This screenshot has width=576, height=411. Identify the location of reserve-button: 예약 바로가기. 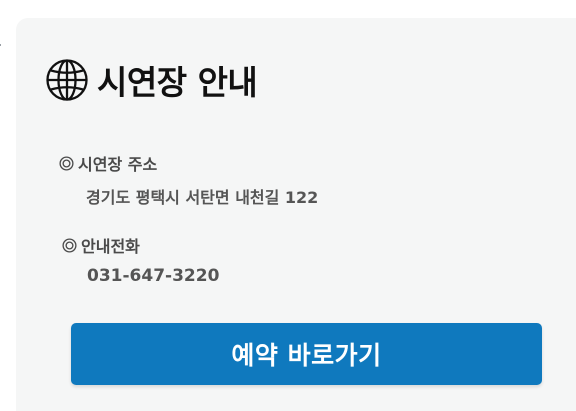
(306, 354).